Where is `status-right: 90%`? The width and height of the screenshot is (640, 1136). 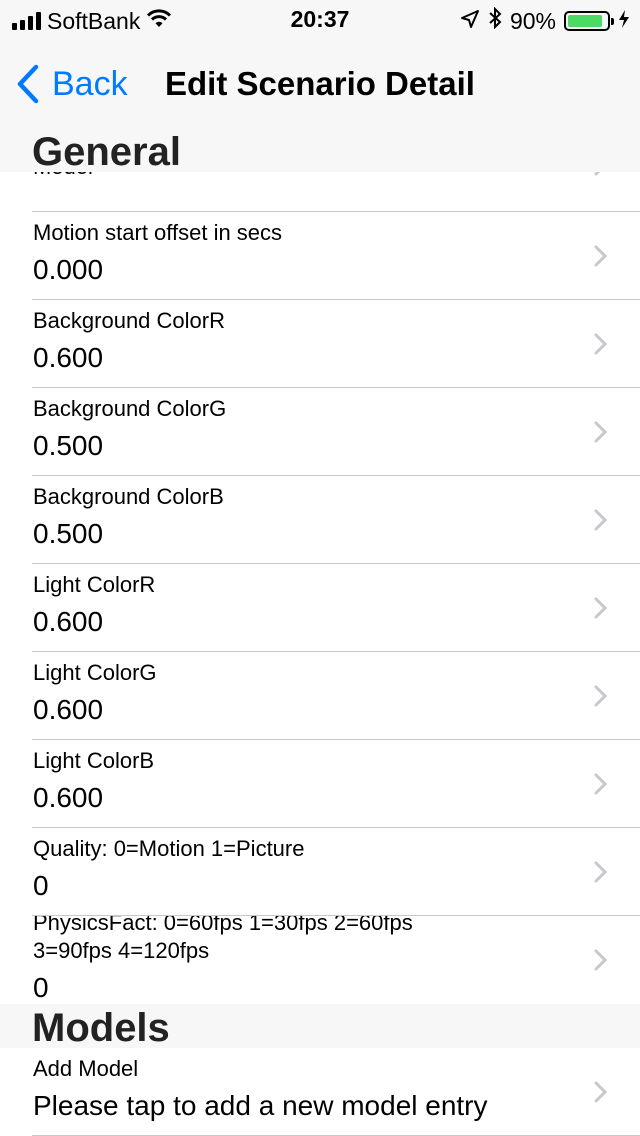 status-right: 90% is located at coordinates (545, 20).